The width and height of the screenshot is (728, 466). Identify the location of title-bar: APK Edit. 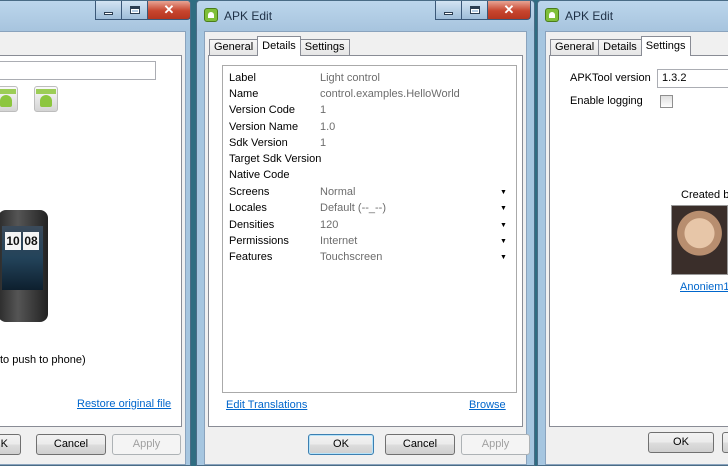
(633, 16).